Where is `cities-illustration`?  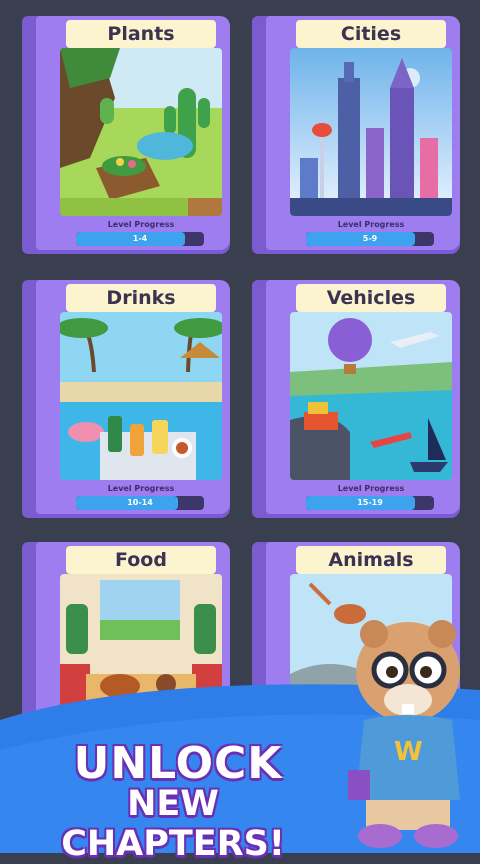 cities-illustration is located at coordinates (371, 132).